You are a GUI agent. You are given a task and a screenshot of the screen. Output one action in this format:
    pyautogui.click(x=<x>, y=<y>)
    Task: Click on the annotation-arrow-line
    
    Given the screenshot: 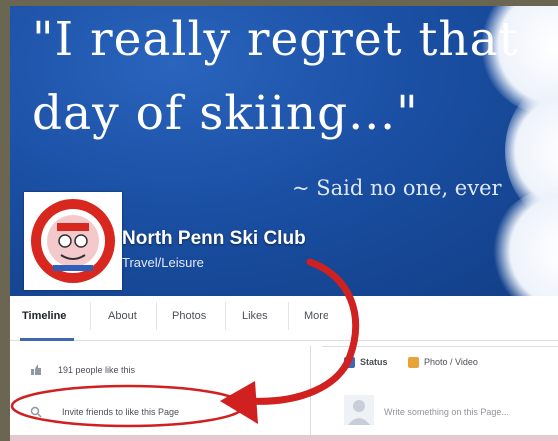 What is the action you would take?
    pyautogui.click(x=302, y=331)
    